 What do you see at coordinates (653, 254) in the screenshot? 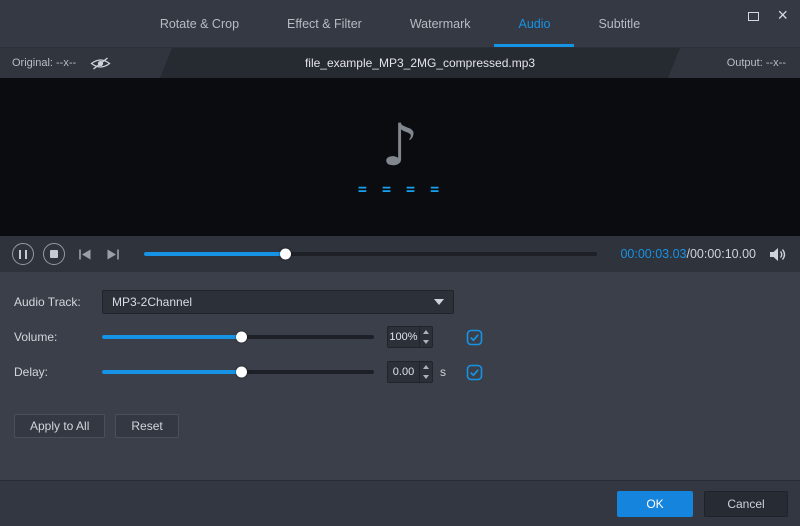
I see `current-time: 00:00:03.03` at bounding box center [653, 254].